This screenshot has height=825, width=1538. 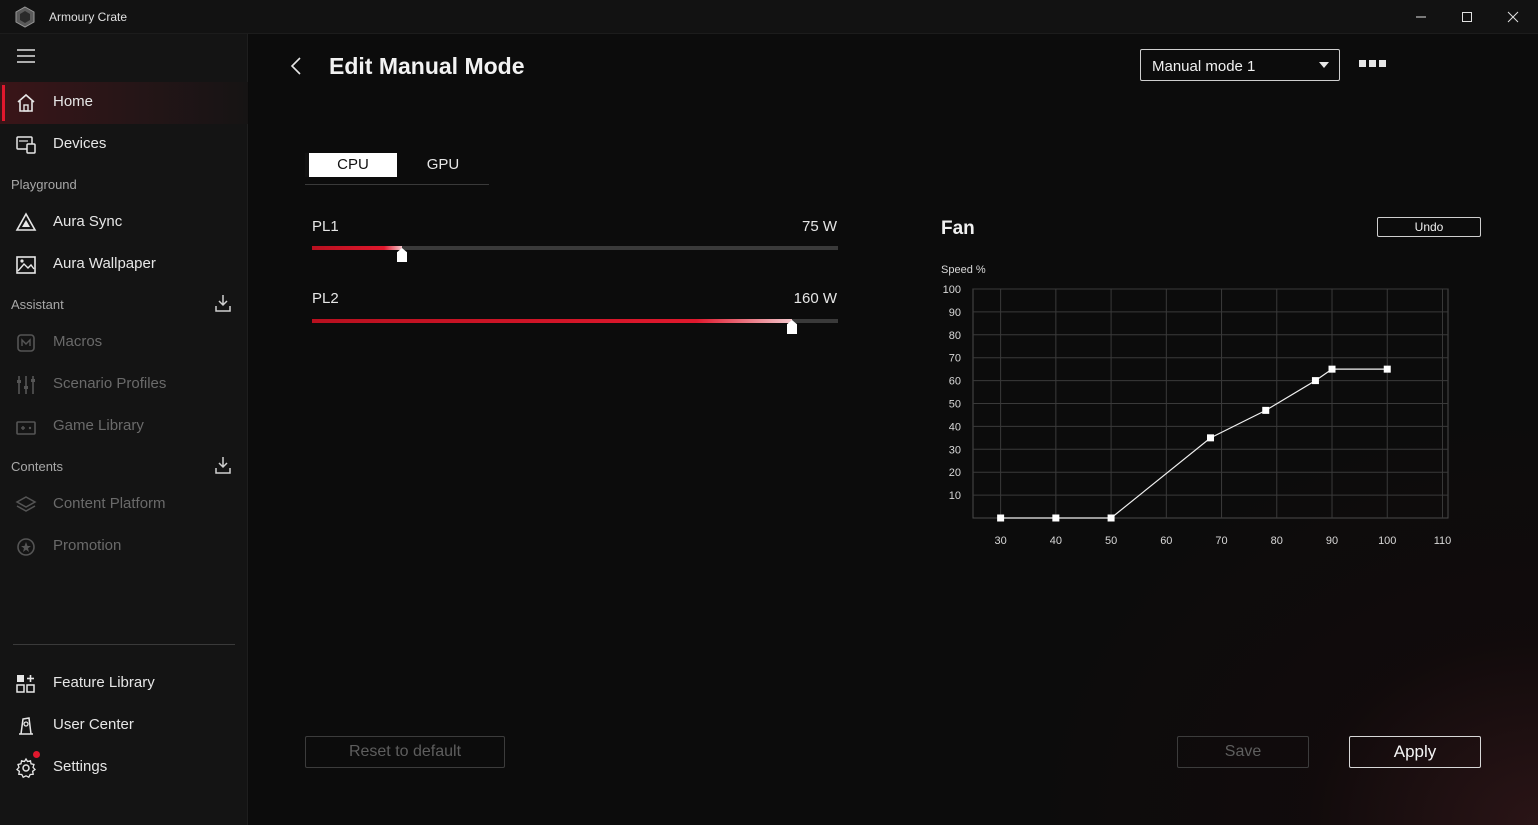 What do you see at coordinates (575, 248) in the screenshot?
I see `pl1-slider-track` at bounding box center [575, 248].